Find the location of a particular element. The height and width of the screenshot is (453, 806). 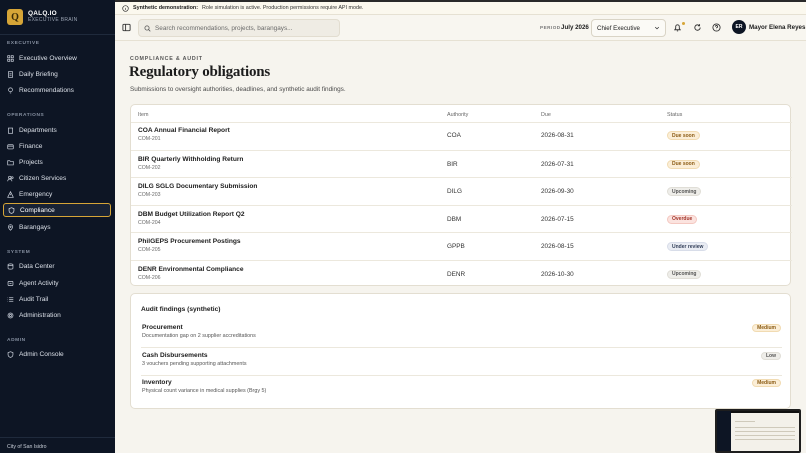

sidebar-item-label: Citizen Services is located at coordinates (43, 178).